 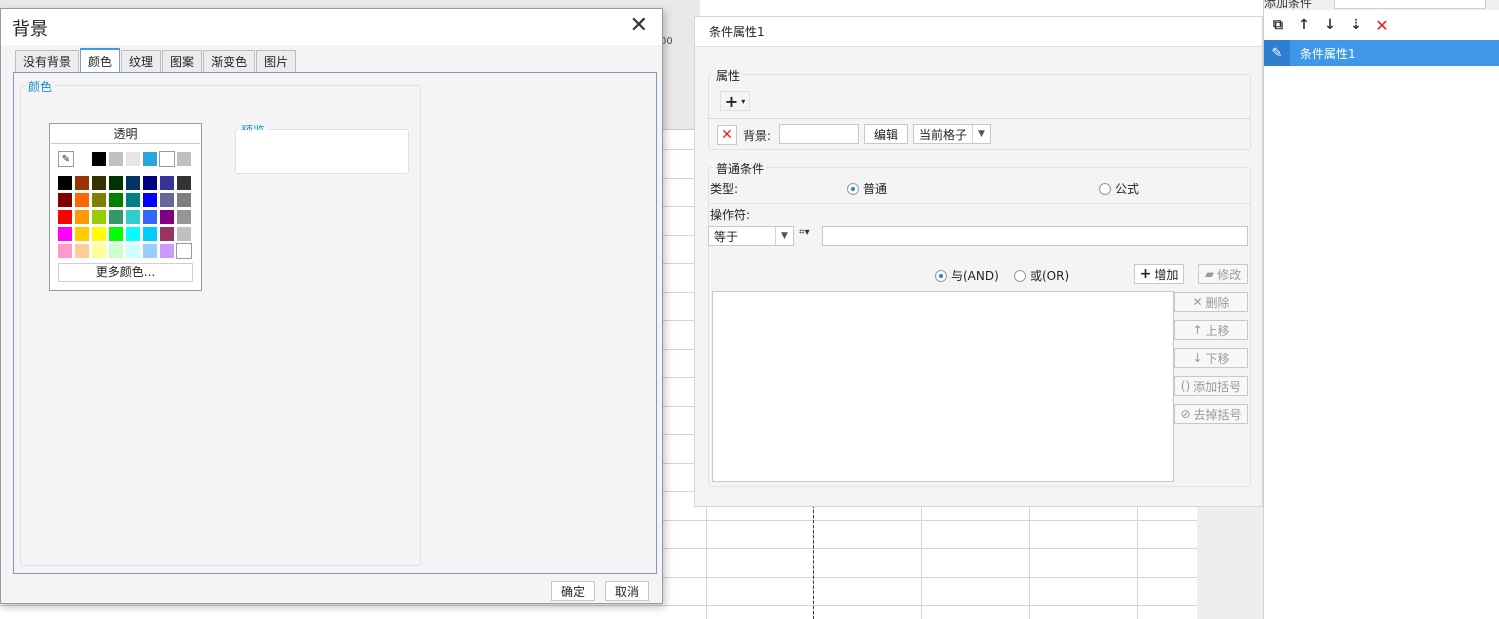 What do you see at coordinates (886, 134) in the screenshot?
I see `edit-button: 编辑` at bounding box center [886, 134].